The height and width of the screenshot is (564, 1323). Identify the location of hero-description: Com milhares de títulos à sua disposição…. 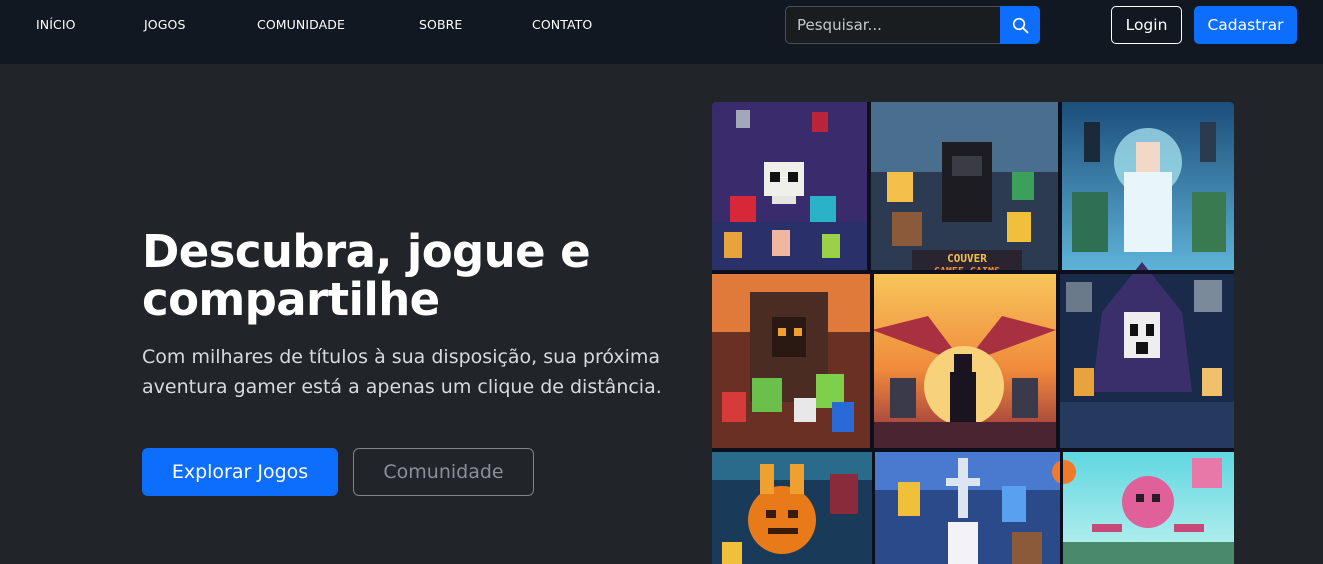
(402, 372).